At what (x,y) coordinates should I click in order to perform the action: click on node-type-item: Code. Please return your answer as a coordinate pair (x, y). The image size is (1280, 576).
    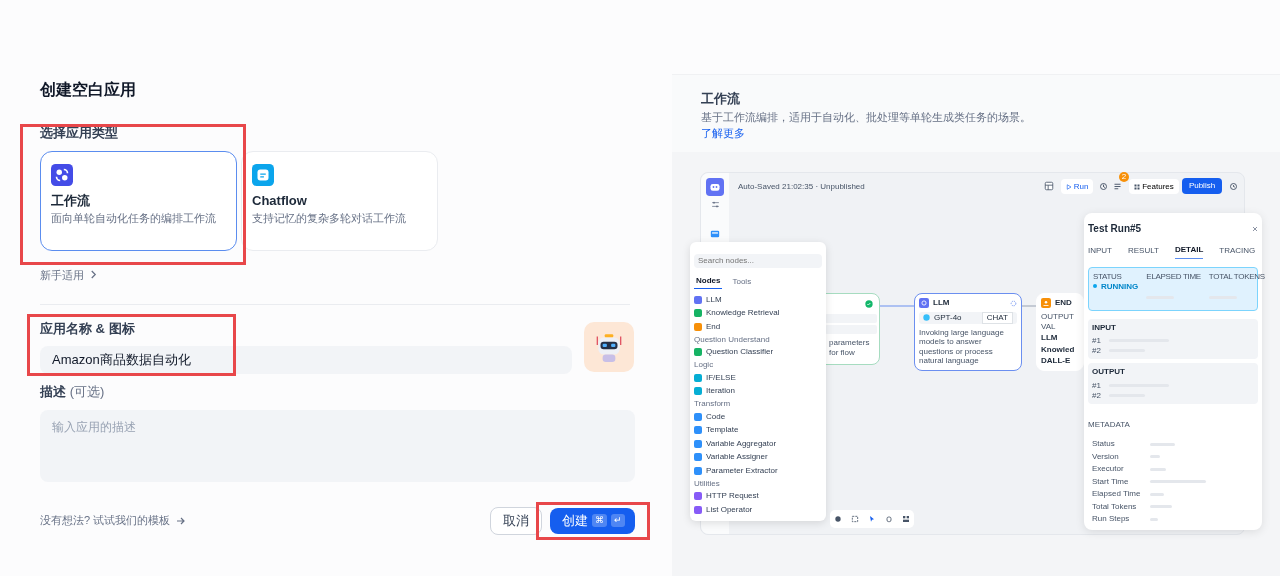
    Looking at the image, I should click on (716, 416).